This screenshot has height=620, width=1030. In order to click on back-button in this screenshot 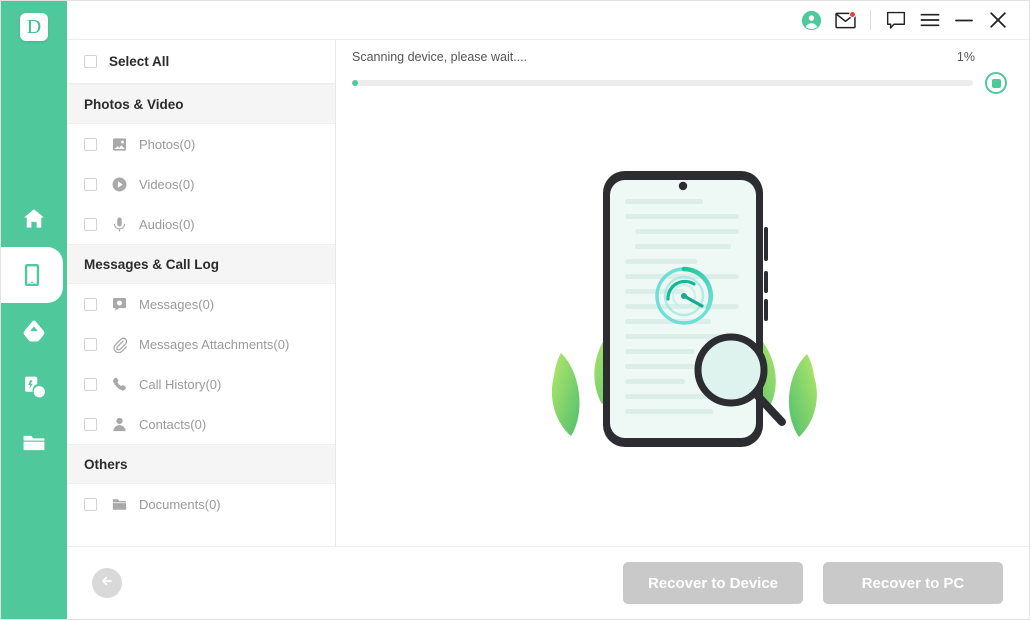, I will do `click(107, 583)`.